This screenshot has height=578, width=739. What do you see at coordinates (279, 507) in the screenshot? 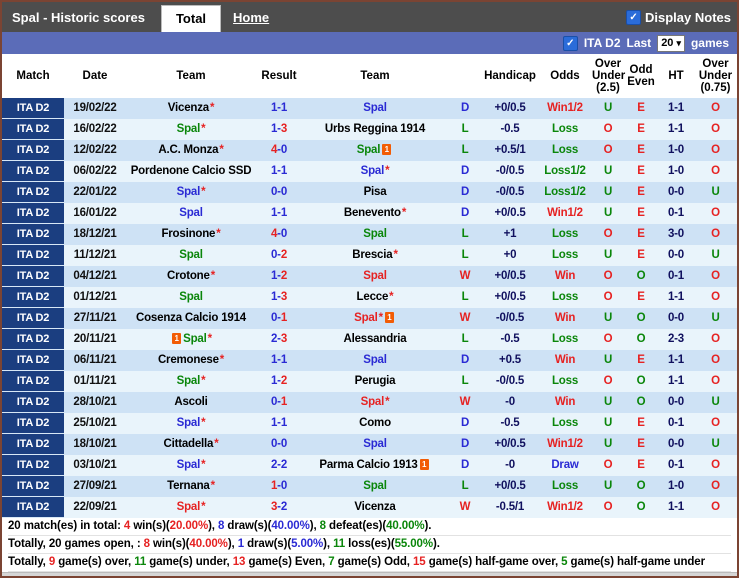
I see `score-cell: 3-2` at bounding box center [279, 507].